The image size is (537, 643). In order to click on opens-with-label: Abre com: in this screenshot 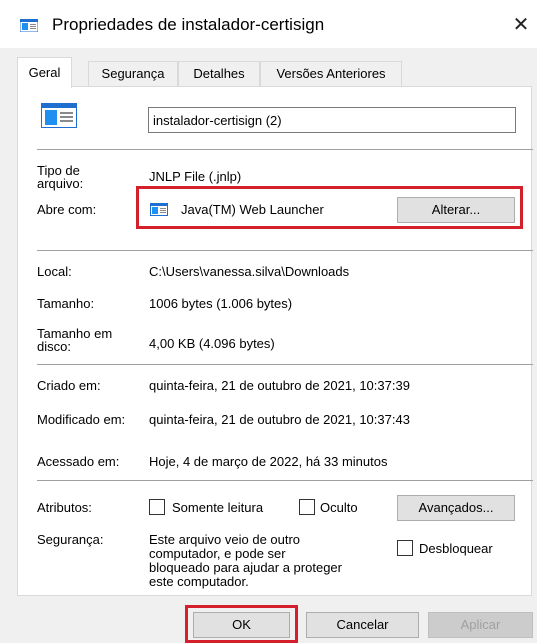, I will do `click(67, 209)`.